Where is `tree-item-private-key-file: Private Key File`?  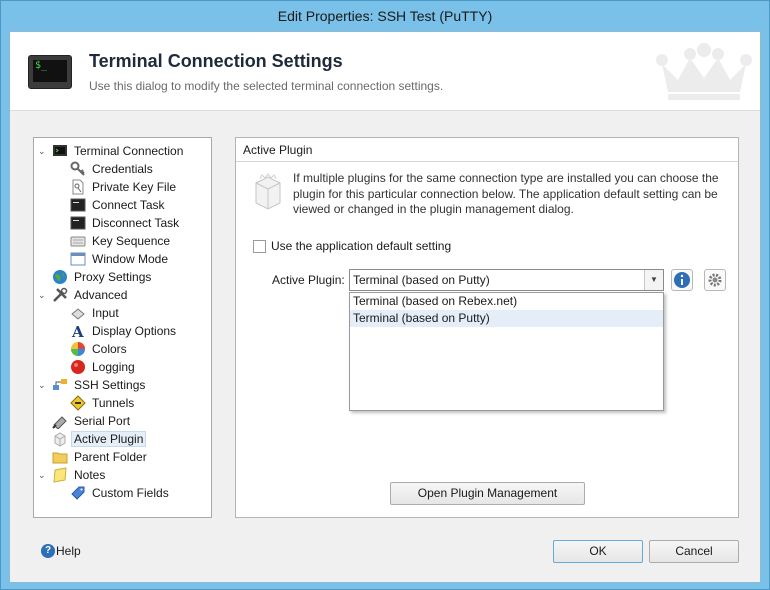
tree-item-private-key-file: Private Key File is located at coordinates (124, 187).